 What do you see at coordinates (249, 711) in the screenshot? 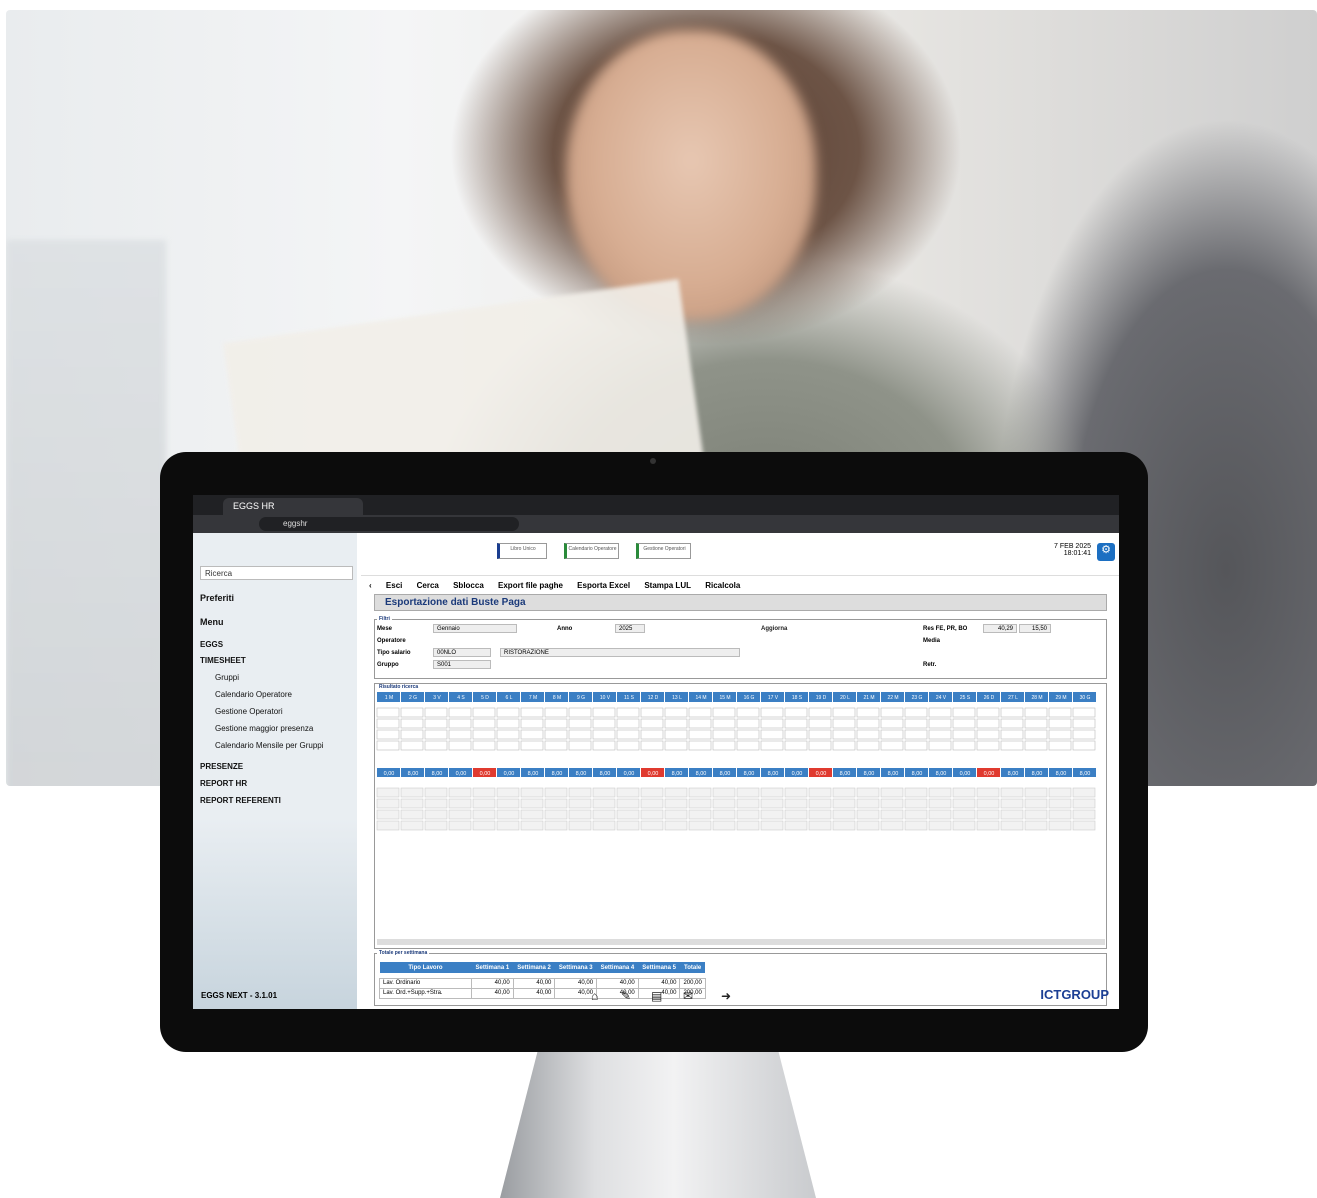
I see `menu-gestione-operatori: Gestione Operatori` at bounding box center [249, 711].